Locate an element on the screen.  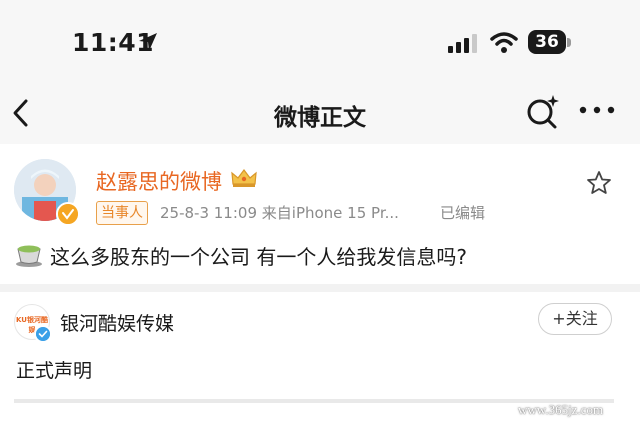
role-badge: 当事人 is located at coordinates (122, 213).